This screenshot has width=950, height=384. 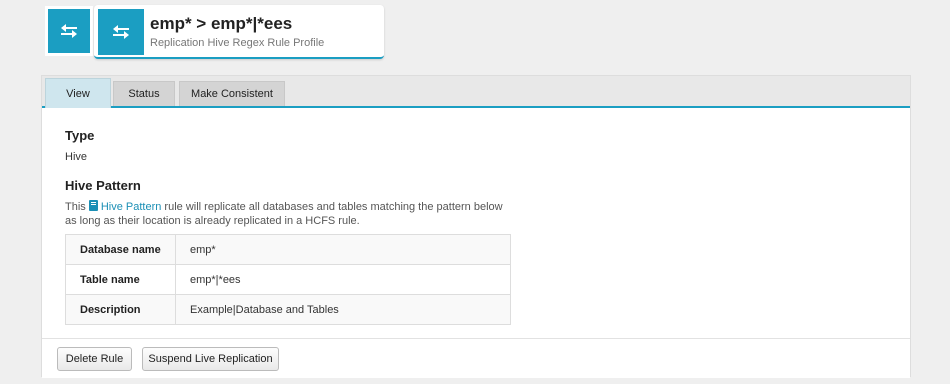 What do you see at coordinates (103, 185) in the screenshot?
I see `hive-pattern-heading: Hive Pattern` at bounding box center [103, 185].